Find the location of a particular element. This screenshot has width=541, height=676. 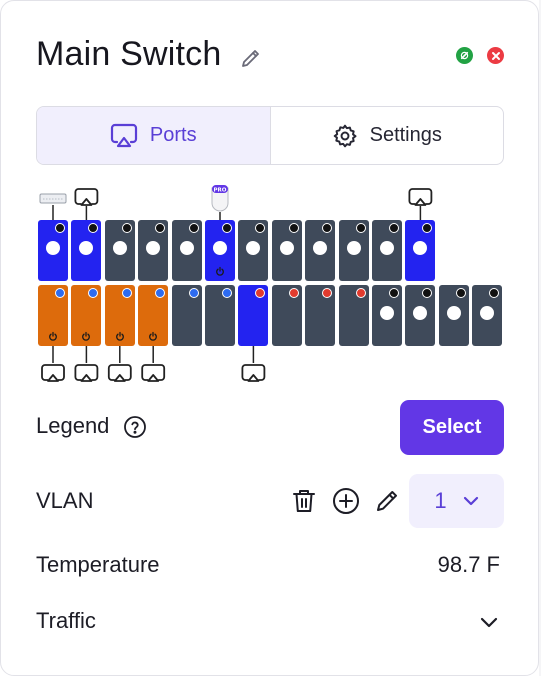

tab-settings-label: Settings is located at coordinates (405, 135).